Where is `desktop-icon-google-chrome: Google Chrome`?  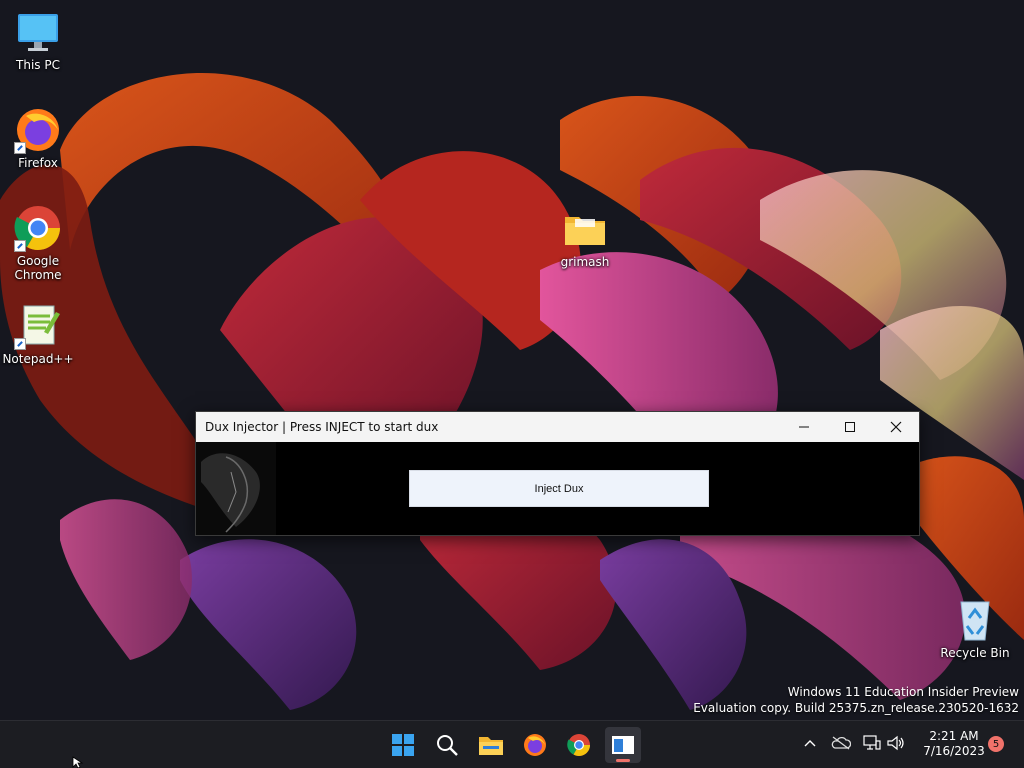 desktop-icon-google-chrome: Google Chrome is located at coordinates (38, 243).